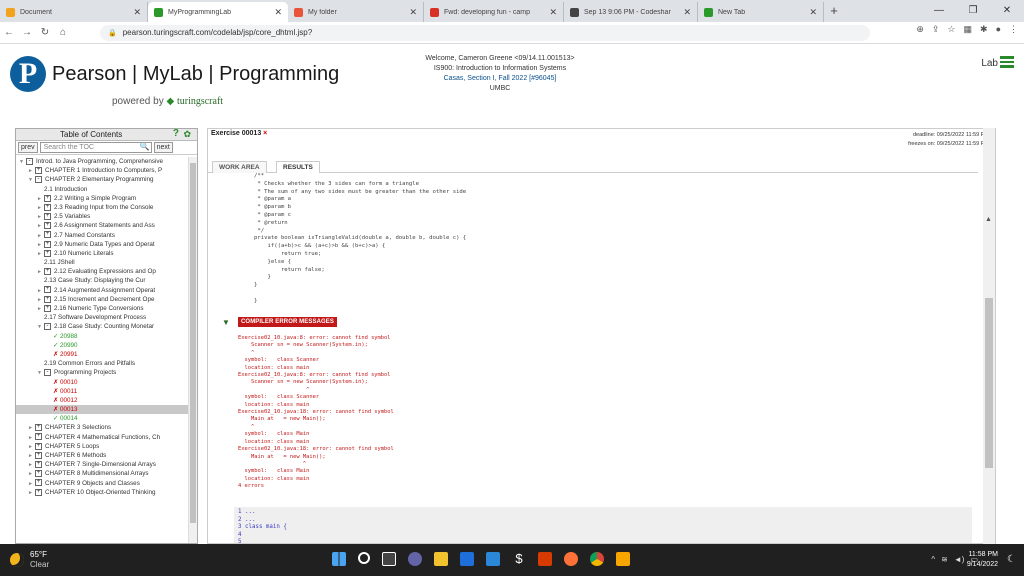 This screenshot has height=576, width=1024. I want to click on search-icon-taskbar, so click(364, 558).